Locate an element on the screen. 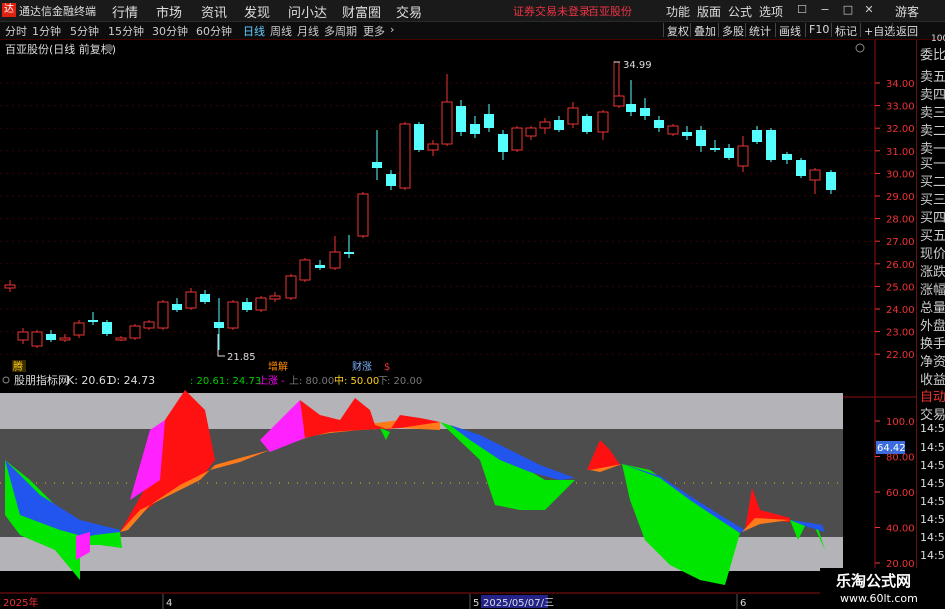 This screenshot has height=609, width=945. period-15min: 15分钟 is located at coordinates (126, 31).